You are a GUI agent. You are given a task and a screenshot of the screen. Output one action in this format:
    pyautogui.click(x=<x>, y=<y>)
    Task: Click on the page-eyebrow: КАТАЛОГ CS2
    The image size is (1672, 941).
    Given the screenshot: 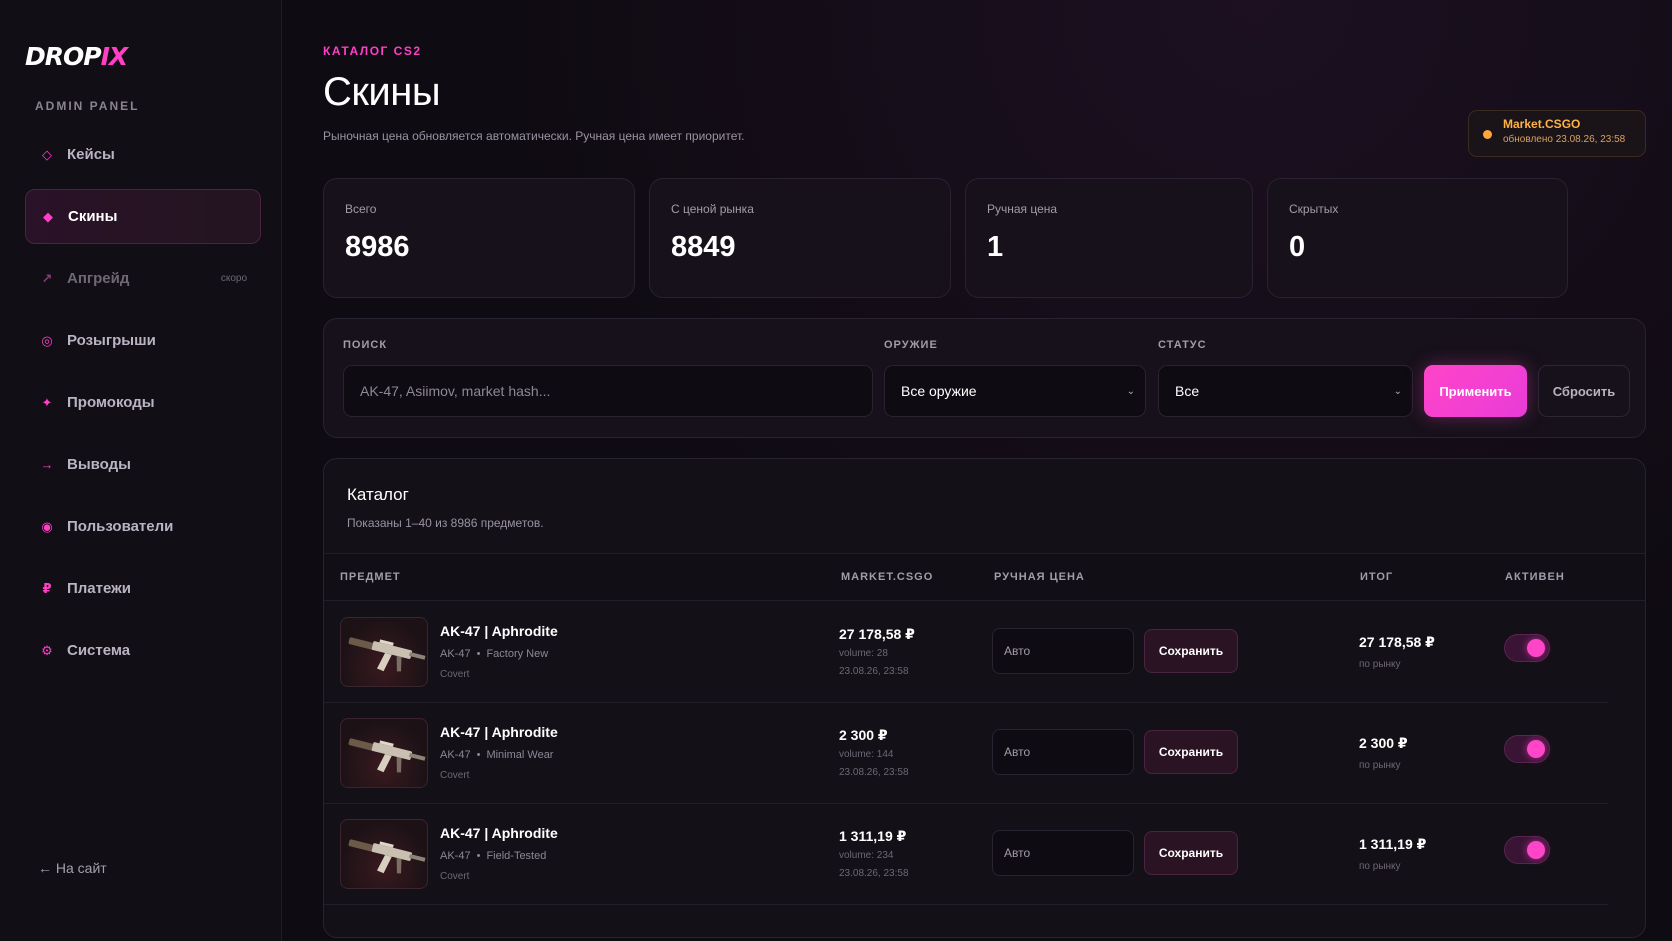 What is the action you would take?
    pyautogui.click(x=372, y=51)
    